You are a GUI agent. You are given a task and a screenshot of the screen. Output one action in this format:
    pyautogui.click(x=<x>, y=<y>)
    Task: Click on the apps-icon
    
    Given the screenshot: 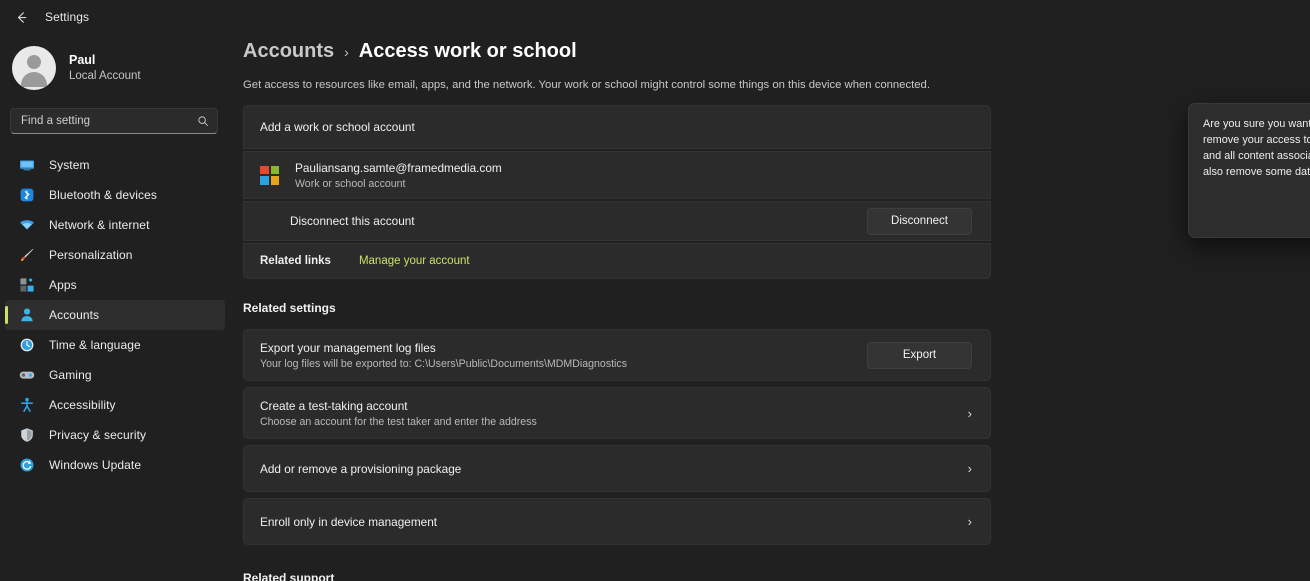 What is the action you would take?
    pyautogui.click(x=26, y=285)
    